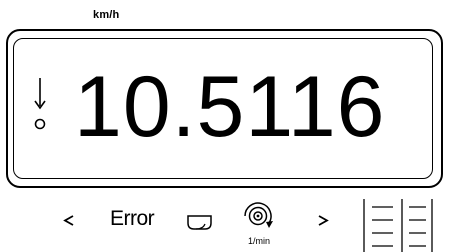 This screenshot has width=451, height=252. What do you see at coordinates (398, 225) in the screenshot?
I see `menu-lines-icon` at bounding box center [398, 225].